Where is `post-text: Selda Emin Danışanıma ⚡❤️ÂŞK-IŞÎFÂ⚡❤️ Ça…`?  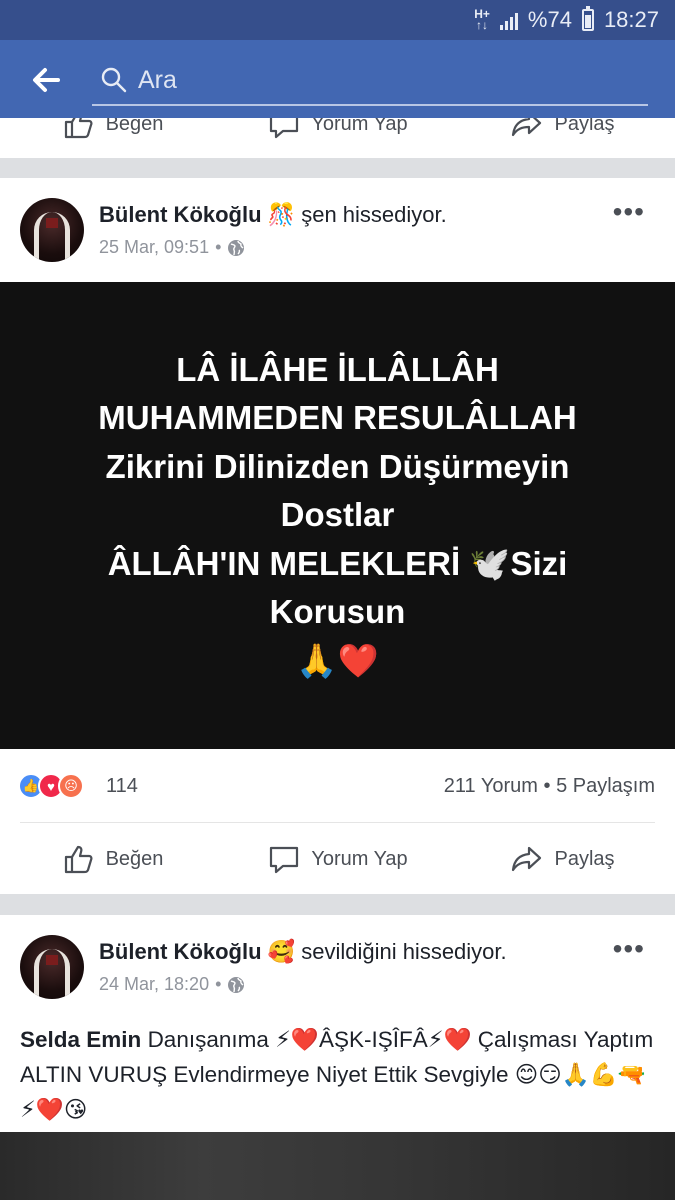
post-text: Selda Emin Danışanıma ⚡❤️ÂŞK-IŞÎFÂ⚡❤️ Ça… is located at coordinates (340, 1074).